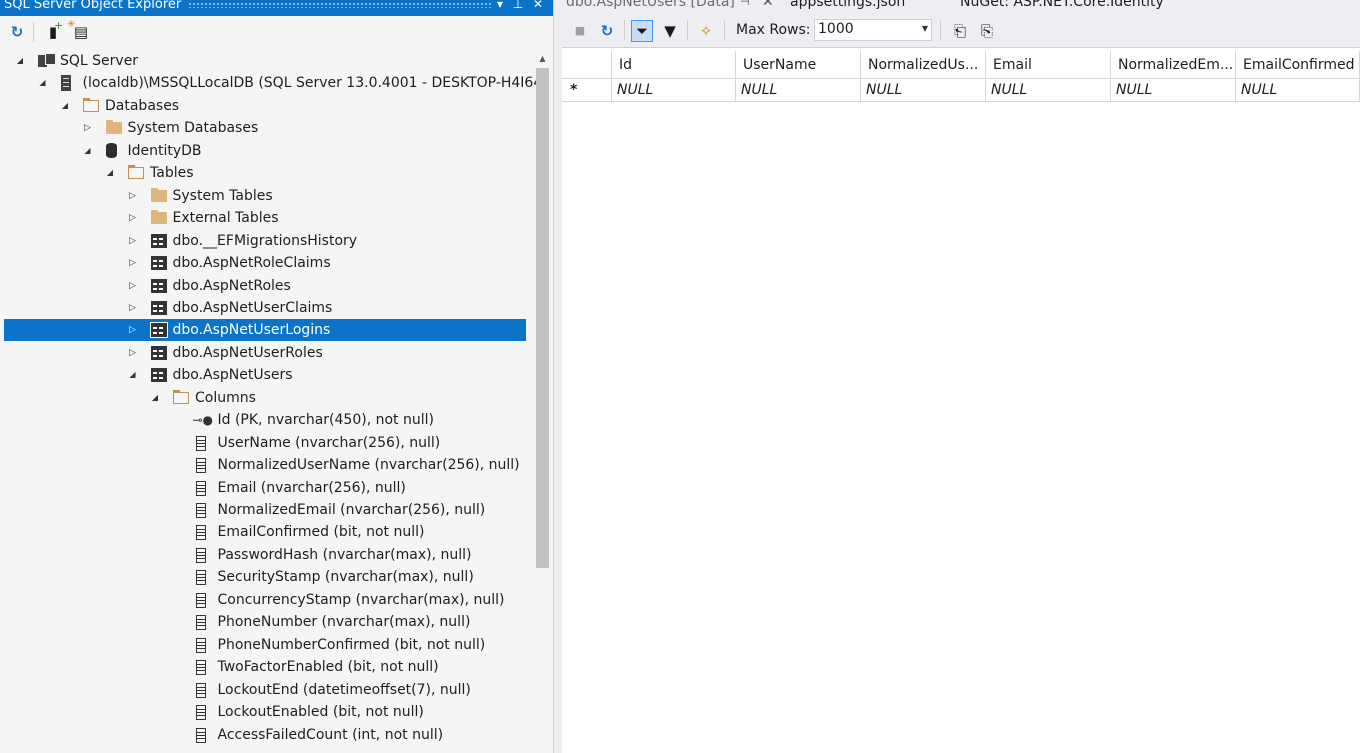 This screenshot has height=753, width=1360. I want to click on tree-node: ▷ System Databases, so click(265, 128).